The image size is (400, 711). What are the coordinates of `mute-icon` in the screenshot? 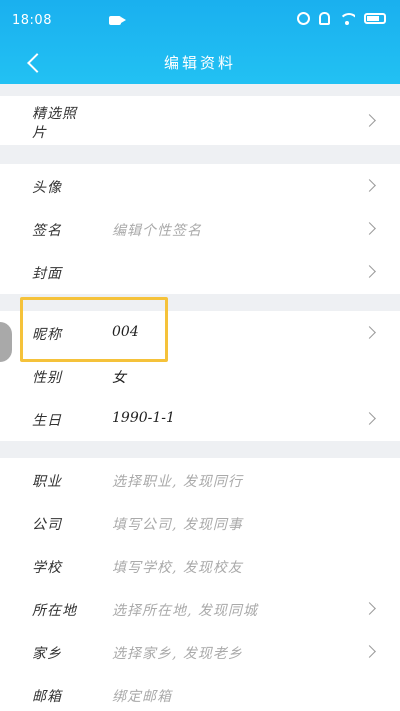 It's located at (324, 18).